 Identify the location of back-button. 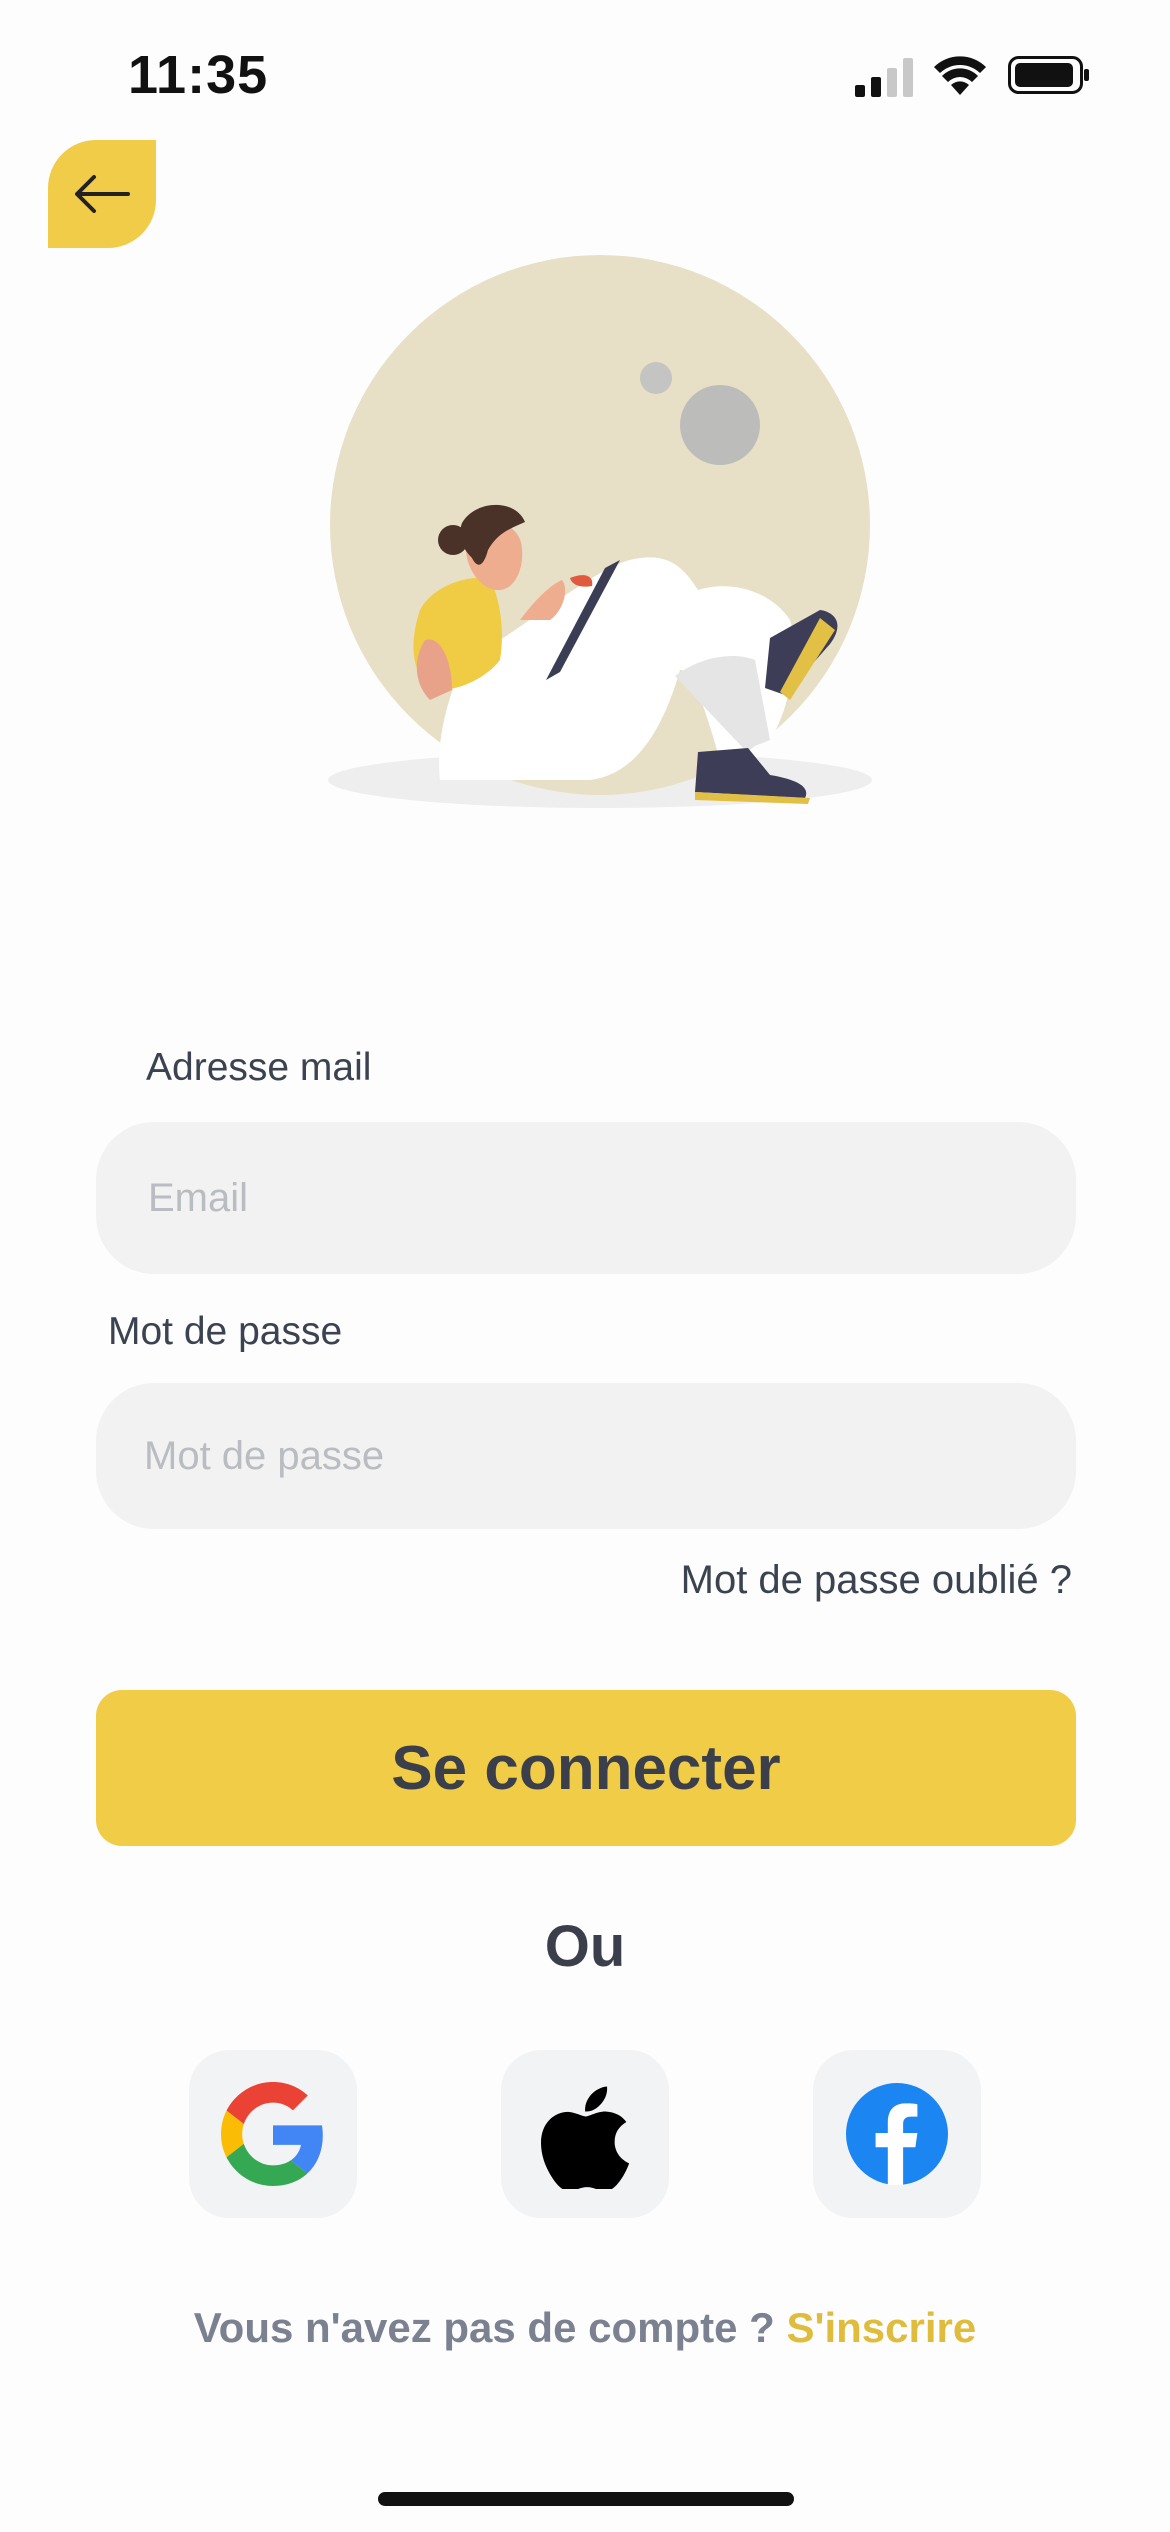
(102, 194).